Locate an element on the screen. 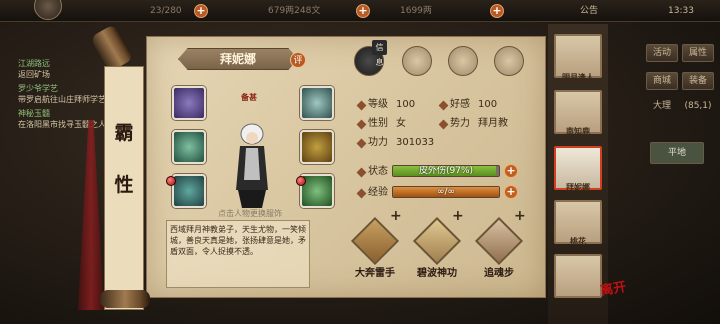  level-label: 等级 is located at coordinates (378, 104).